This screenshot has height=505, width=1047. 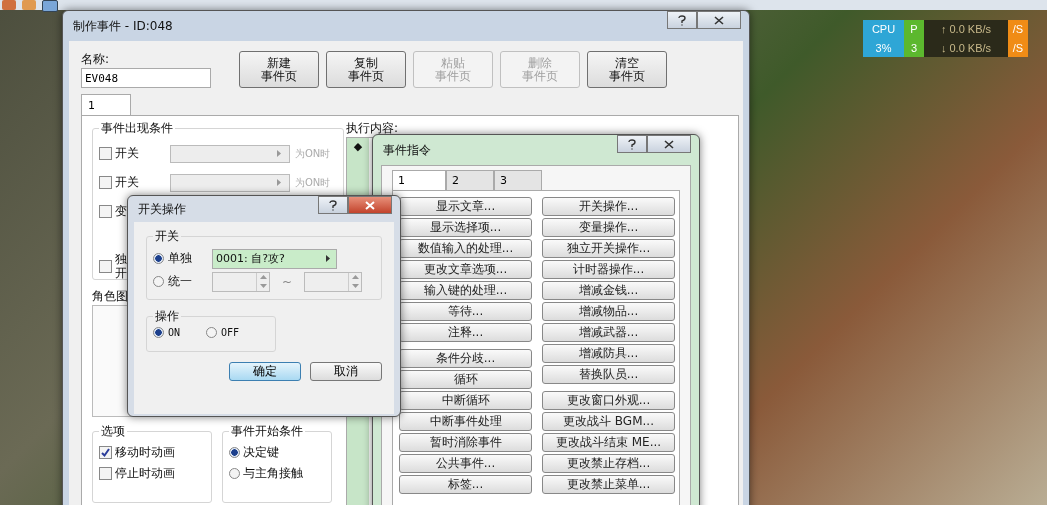 What do you see at coordinates (273, 473) in the screenshot?
I see `radio-label: 与主角接触` at bounding box center [273, 473].